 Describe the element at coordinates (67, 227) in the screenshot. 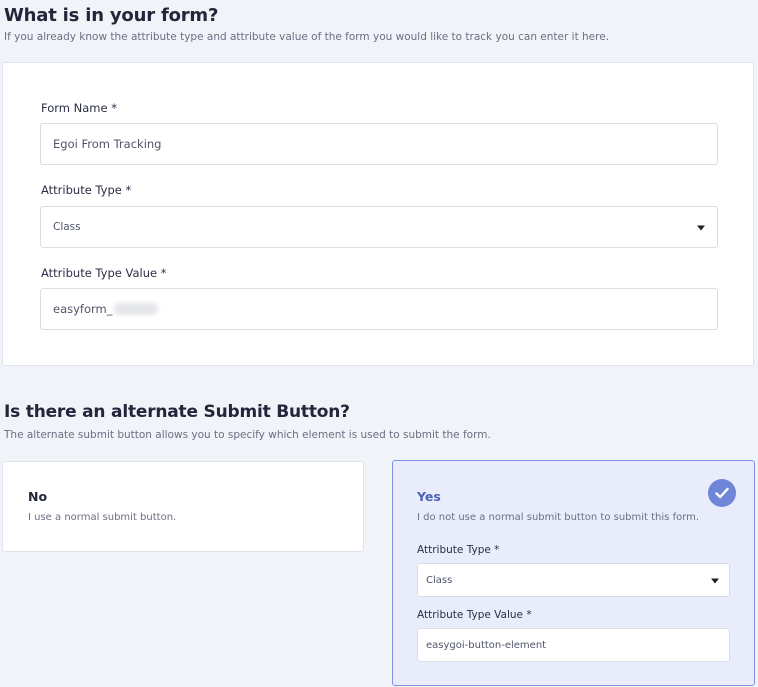

I see `attribute-type-selected: Class` at that location.